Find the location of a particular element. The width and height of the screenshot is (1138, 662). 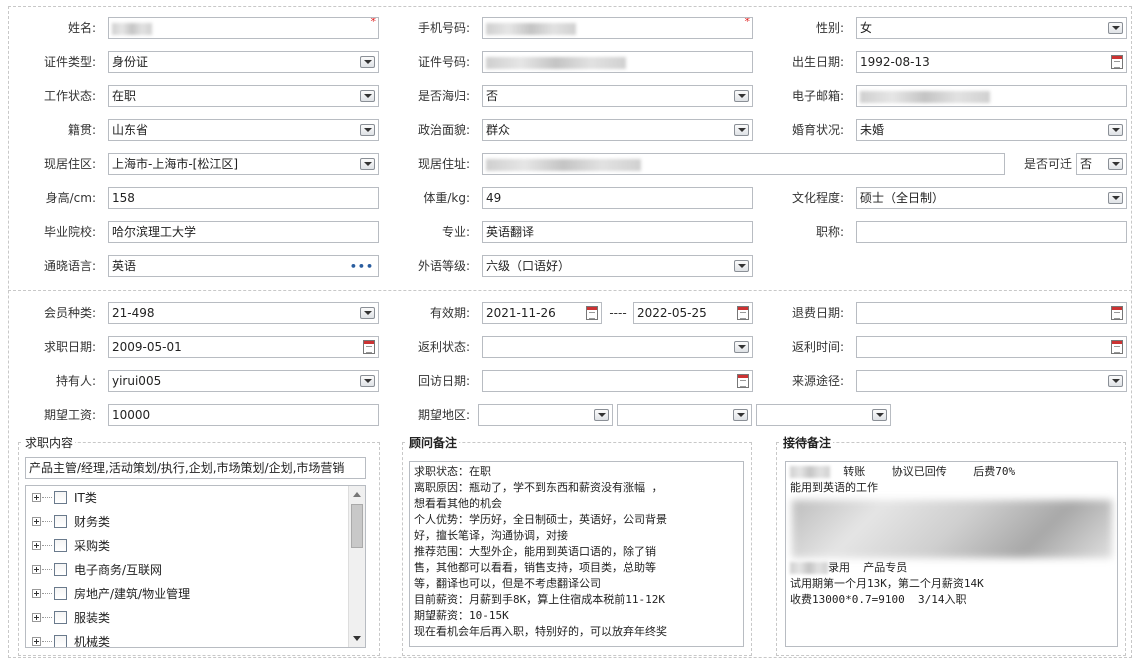

tree-item-label: 财务类 is located at coordinates (92, 522).